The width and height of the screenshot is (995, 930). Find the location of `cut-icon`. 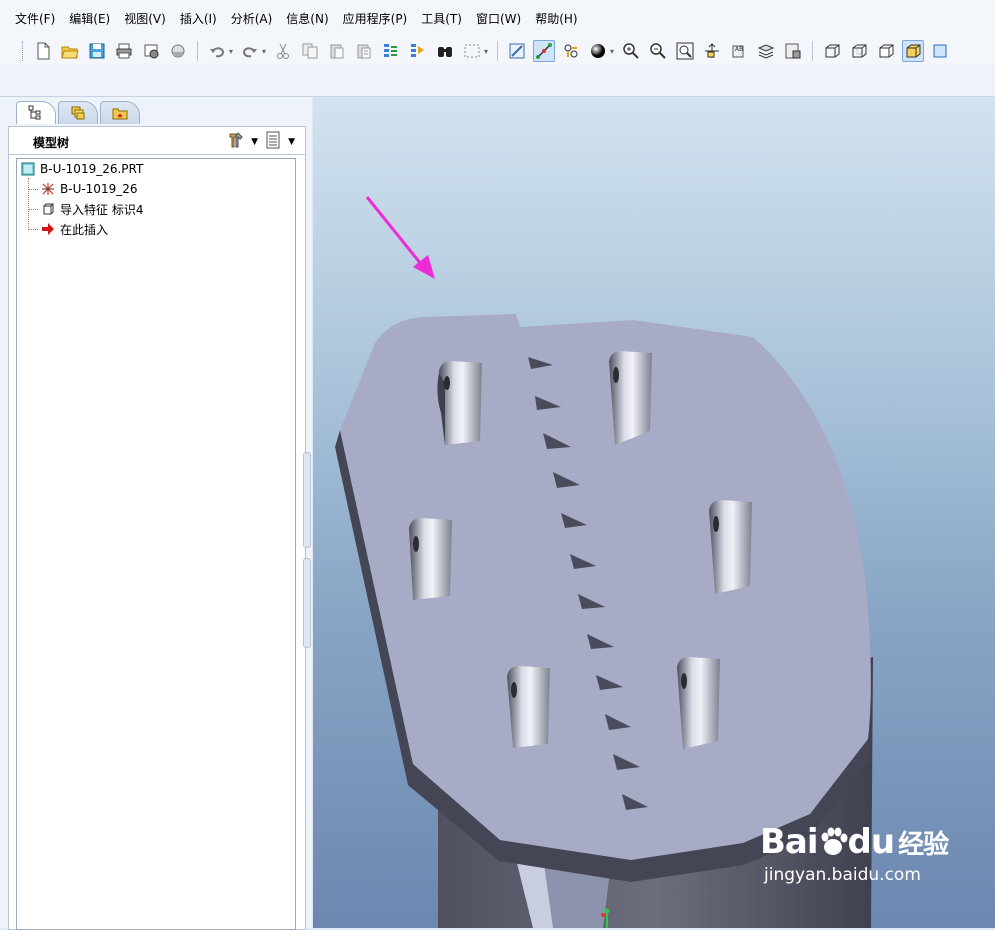

cut-icon is located at coordinates (283, 51).